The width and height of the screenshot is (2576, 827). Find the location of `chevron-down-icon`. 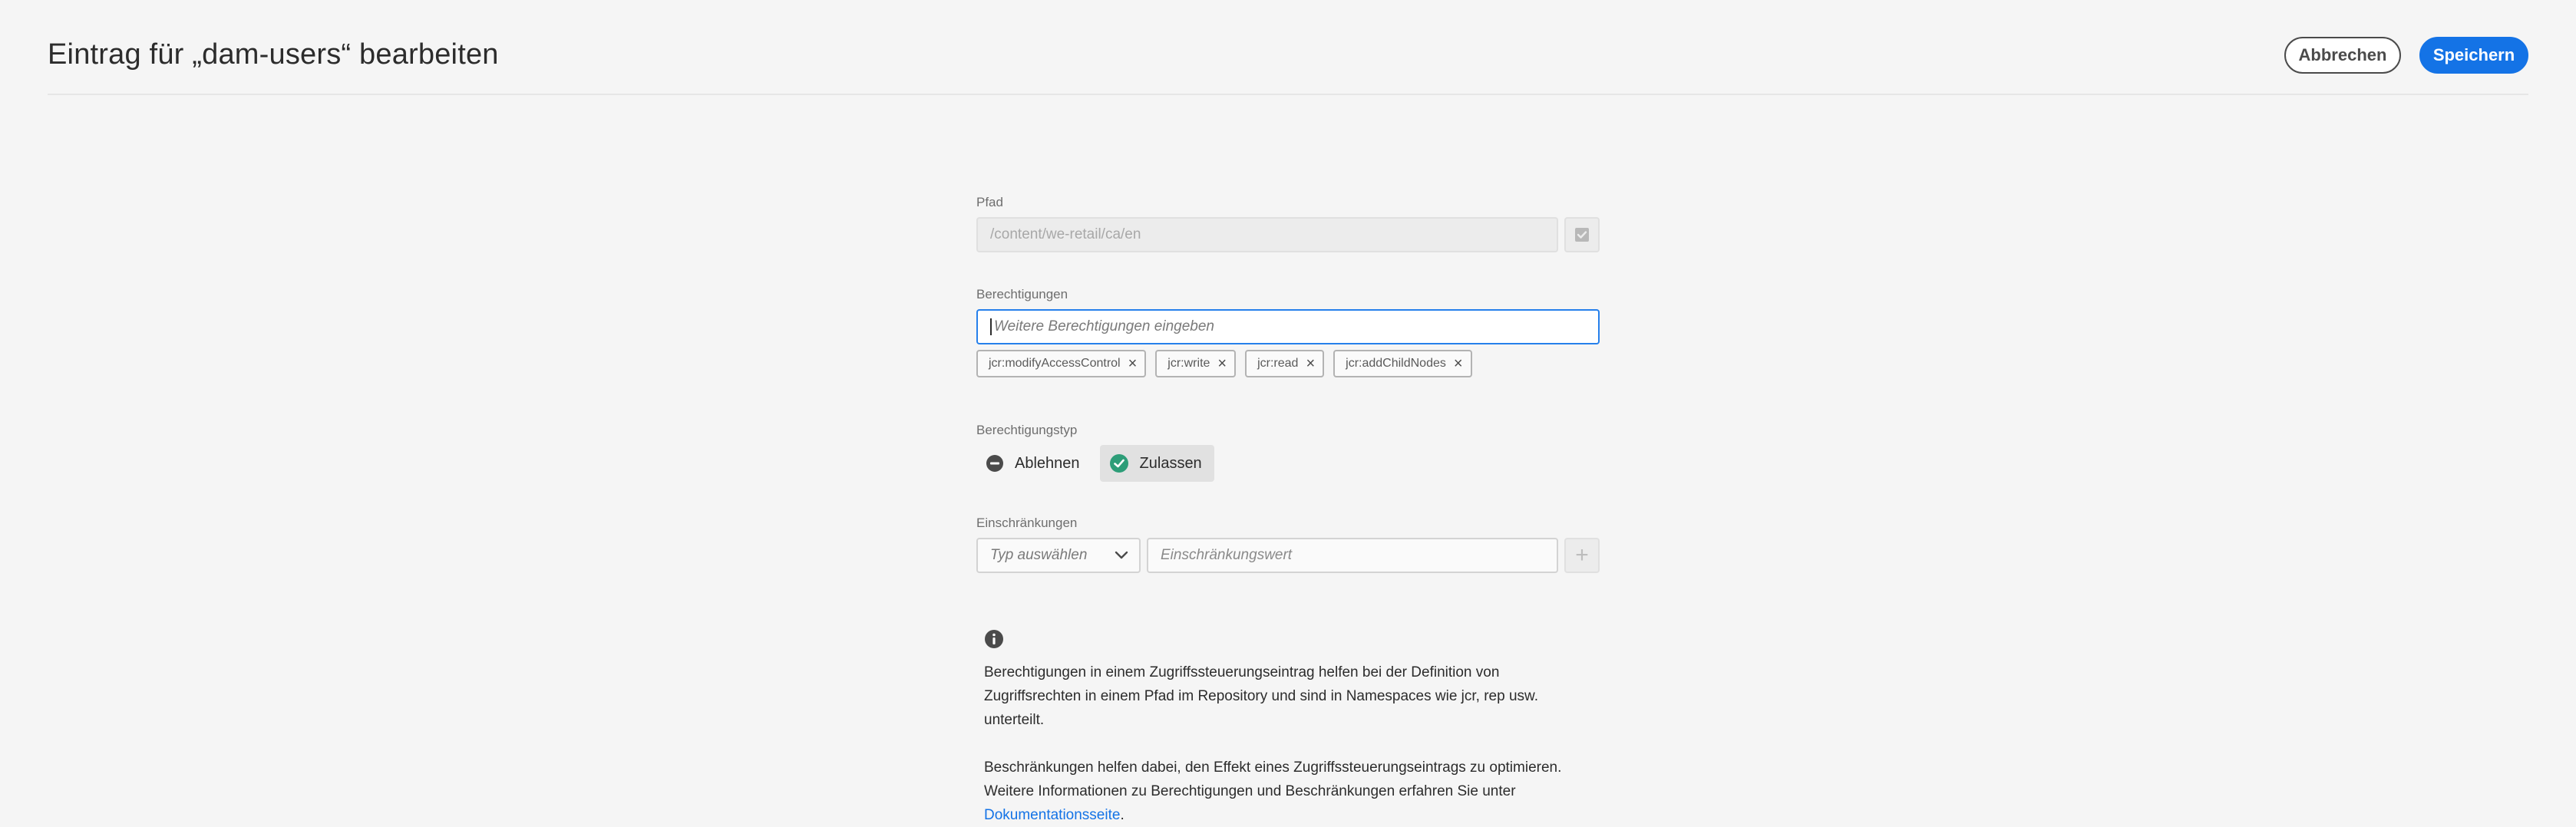

chevron-down-icon is located at coordinates (1121, 555).